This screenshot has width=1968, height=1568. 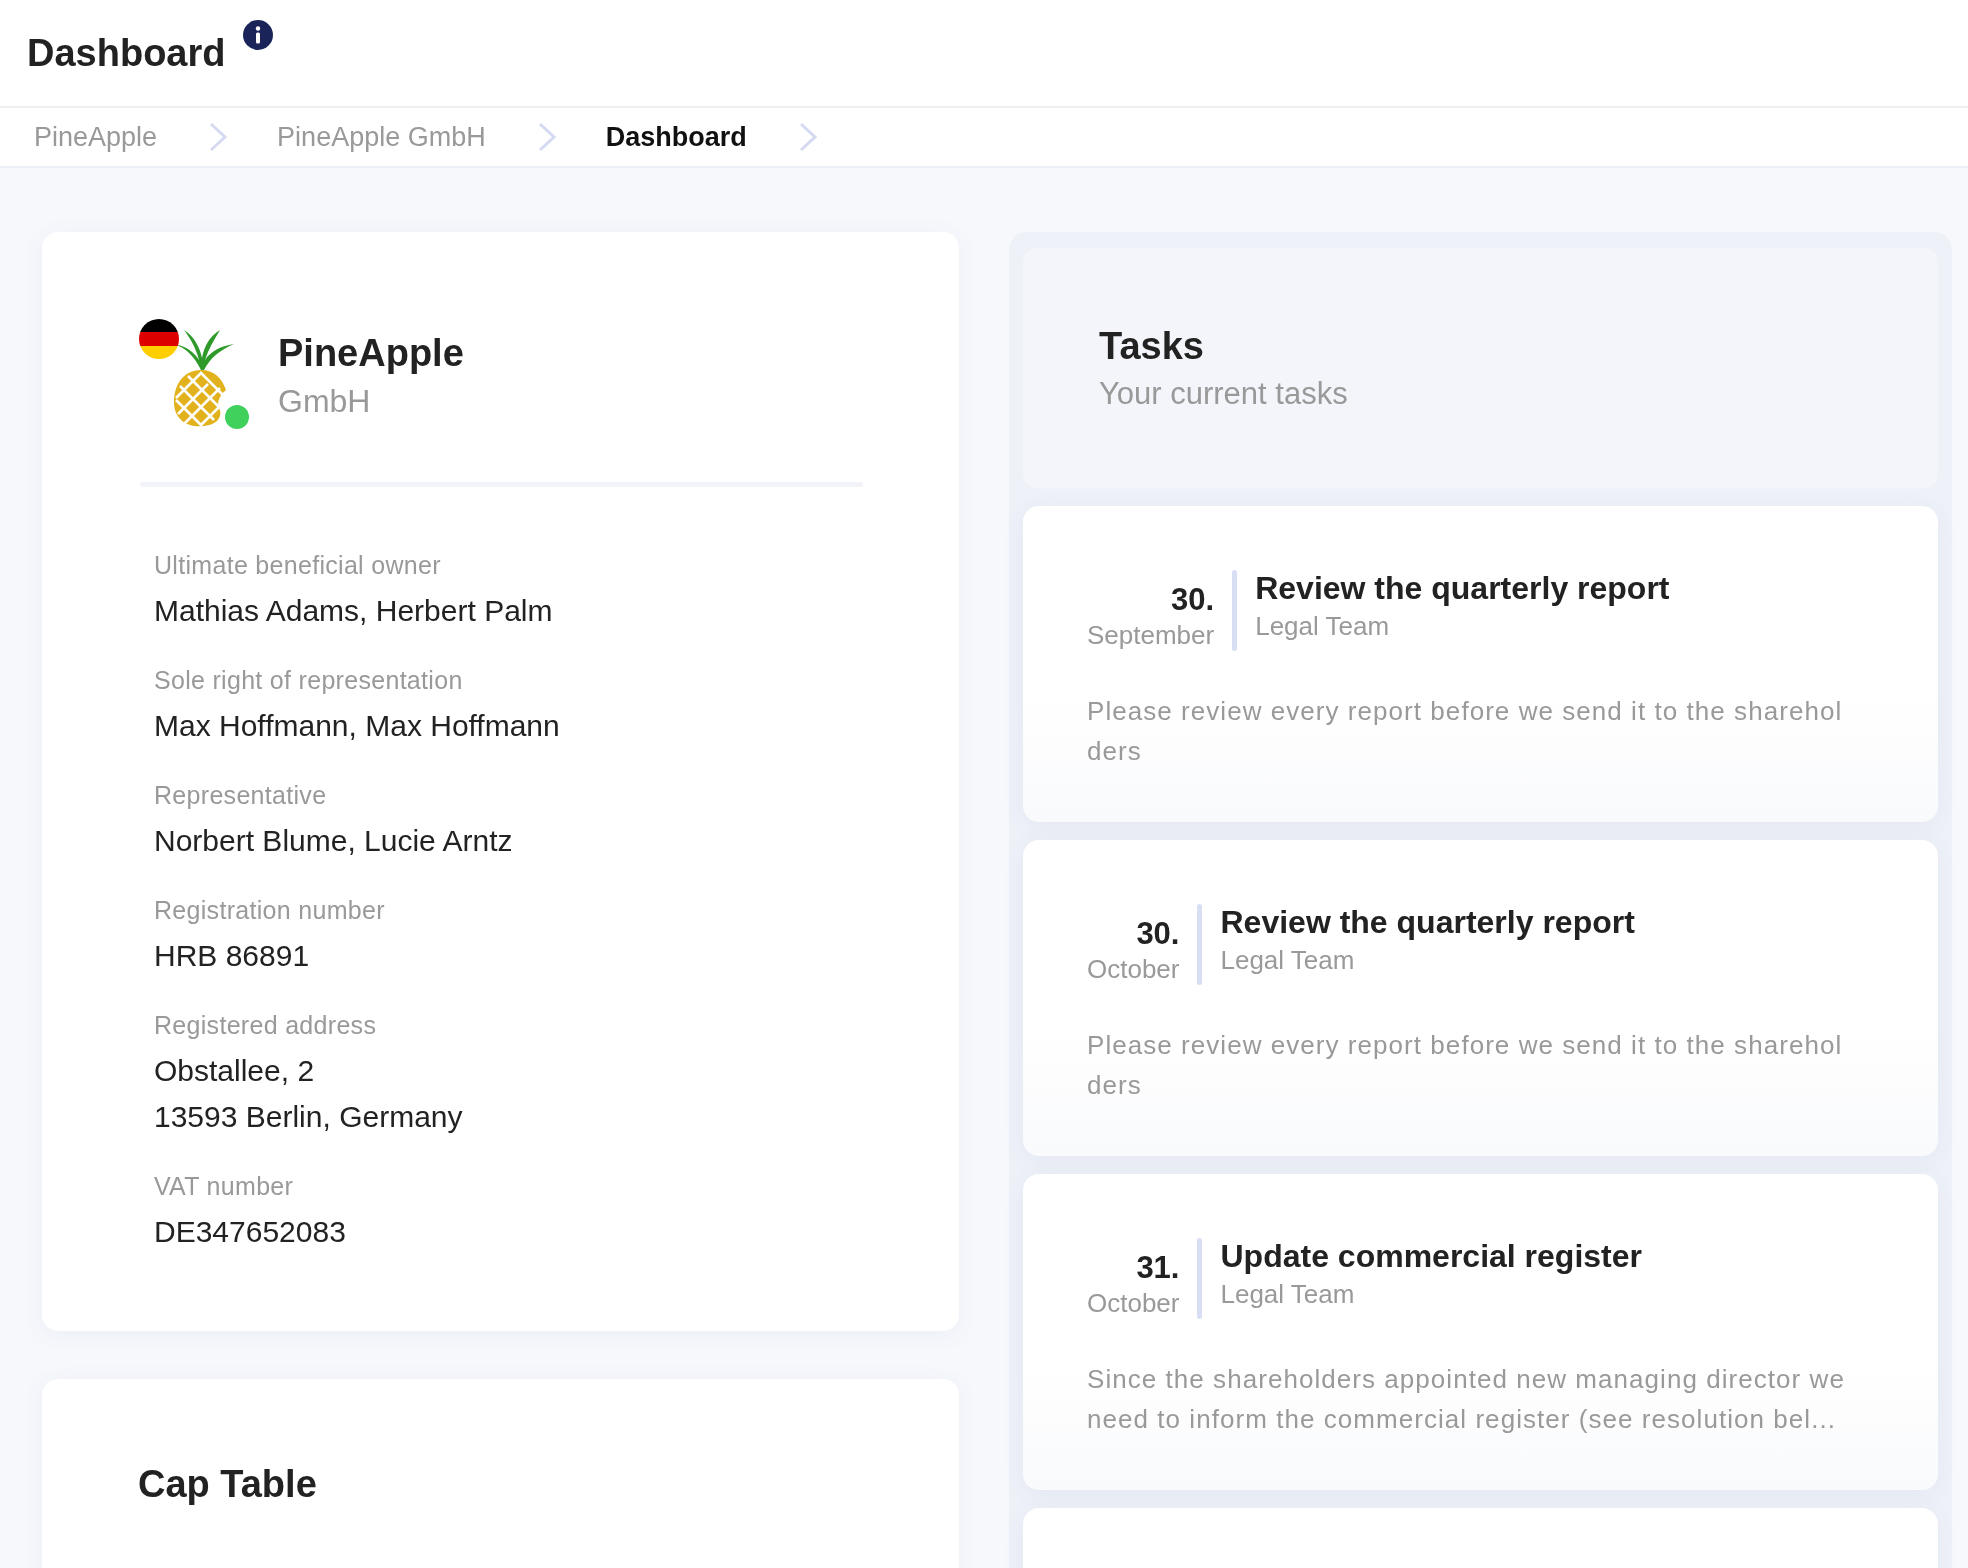 What do you see at coordinates (159, 339) in the screenshot?
I see `germany-flag-icon` at bounding box center [159, 339].